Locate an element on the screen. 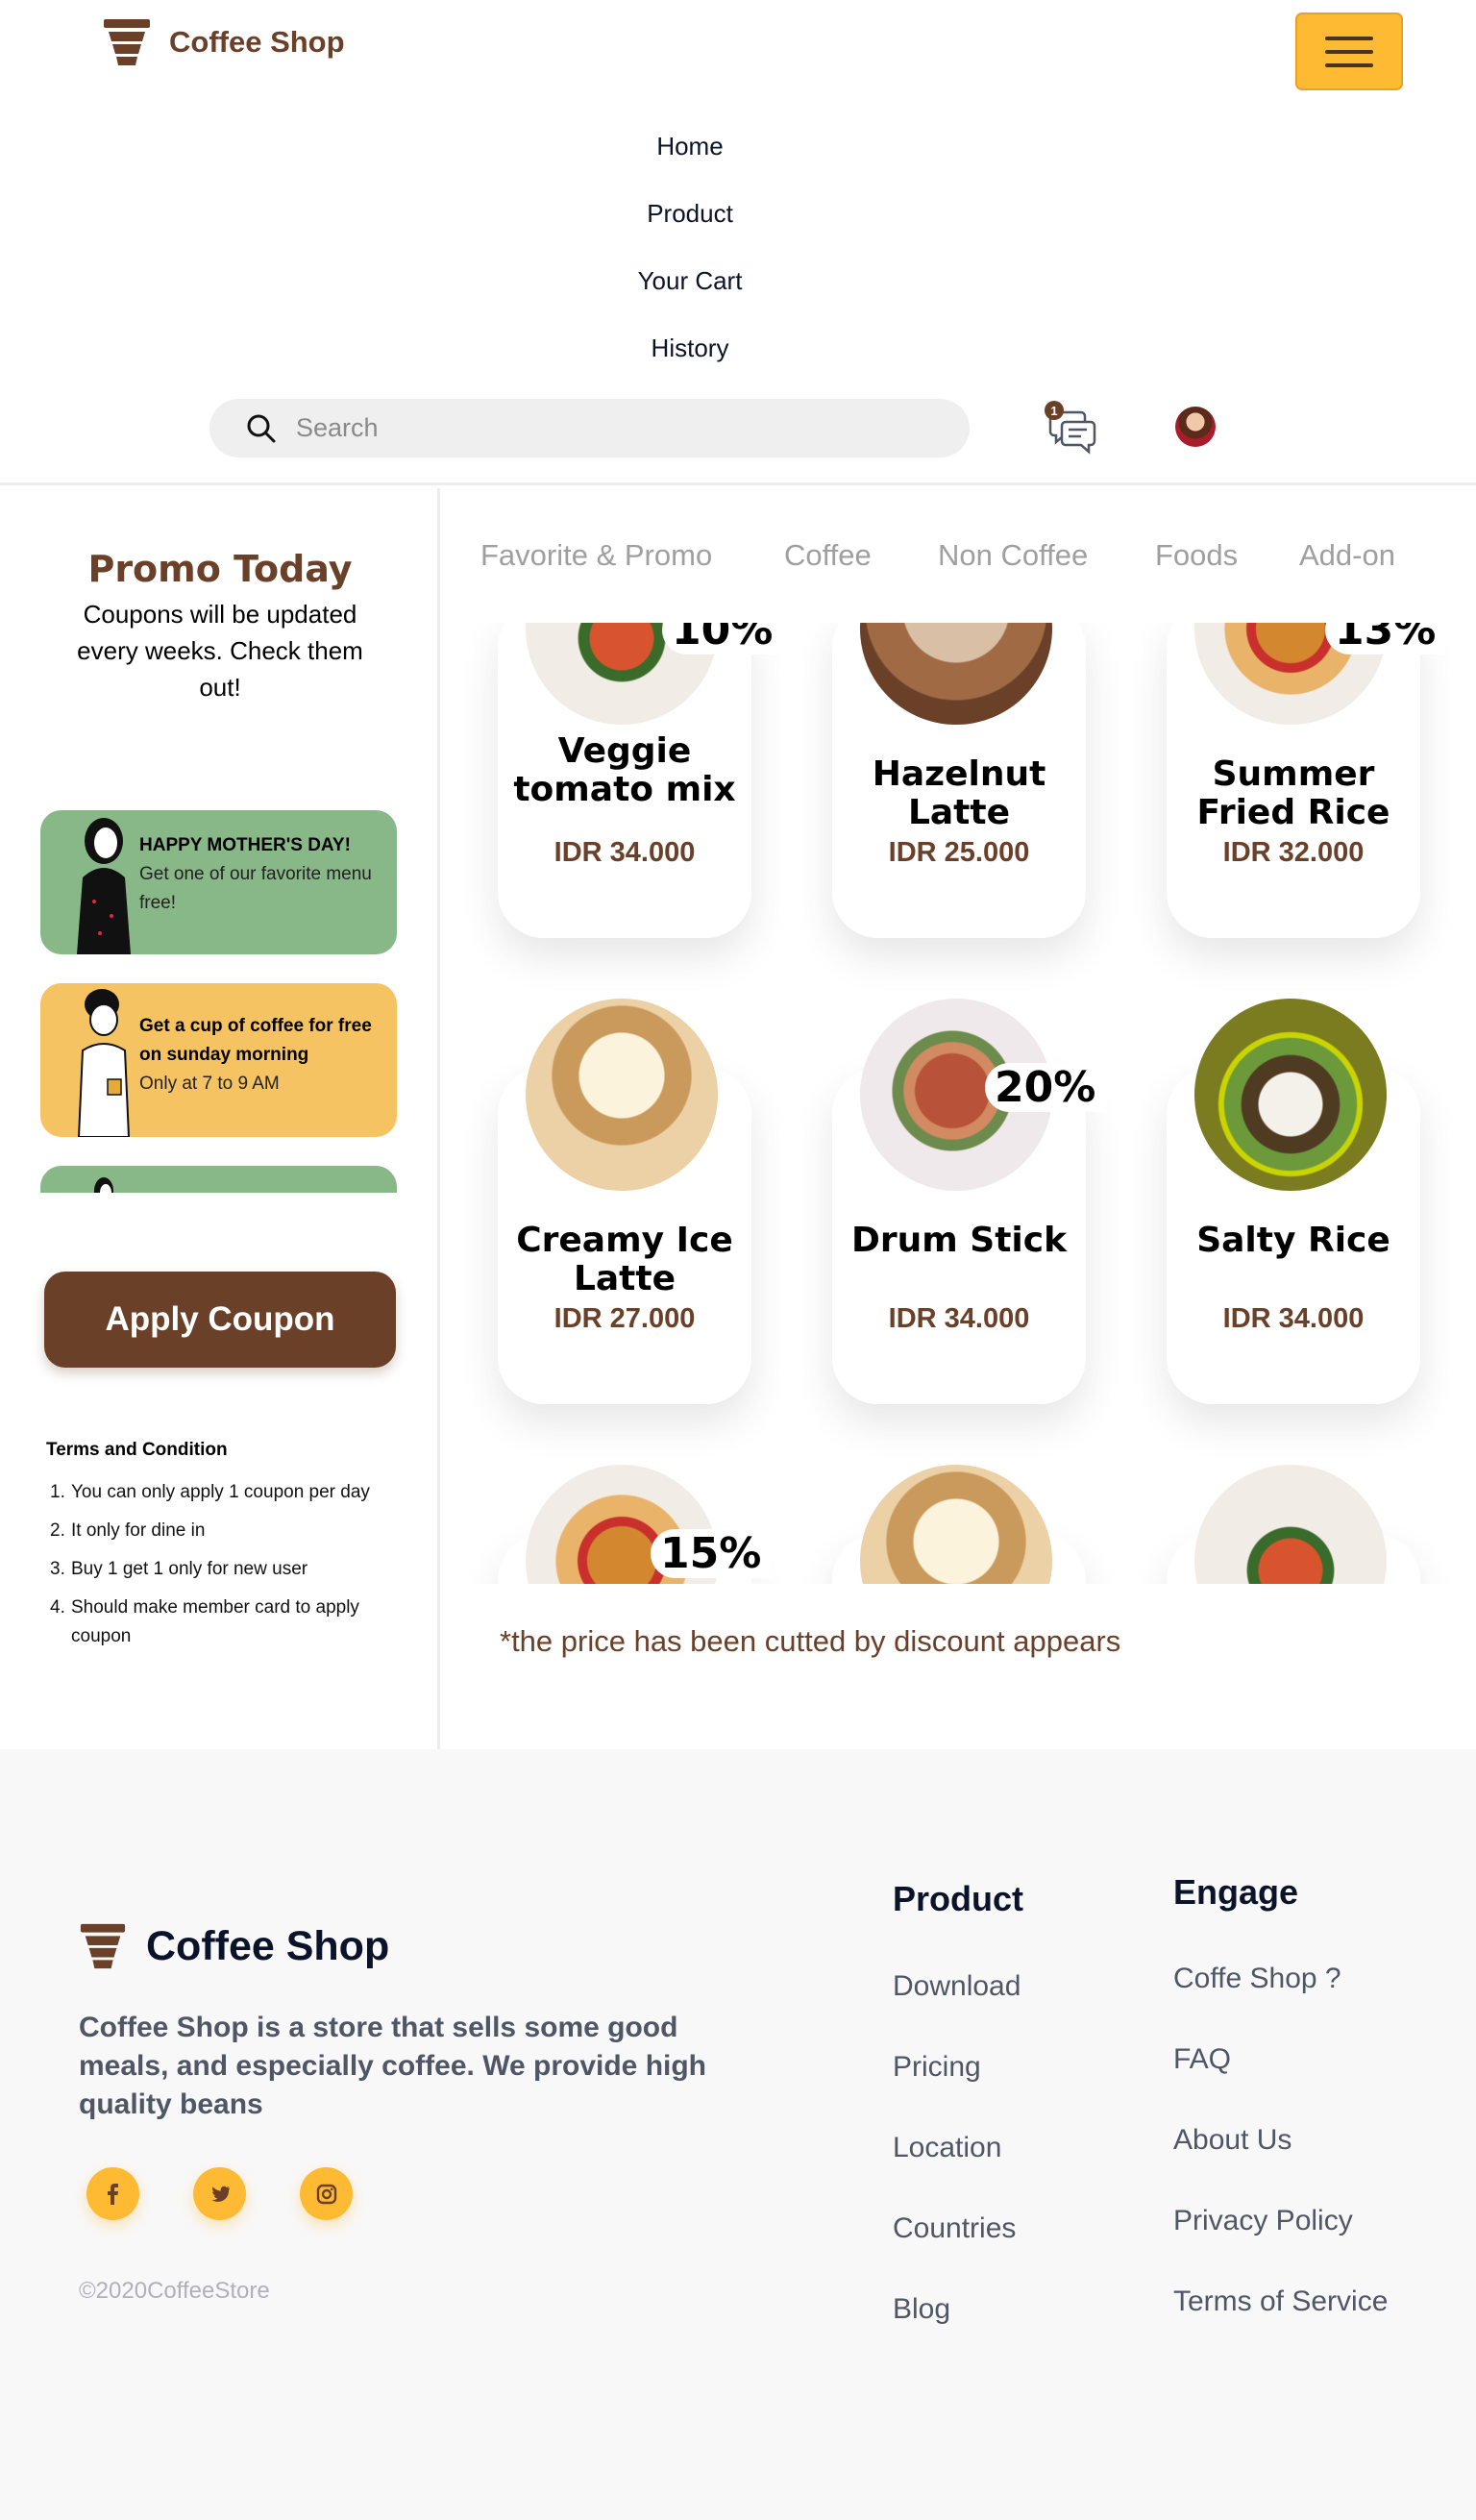 Image resolution: width=1476 pixels, height=2520 pixels. discount-badge: 10% is located at coordinates (723, 639).